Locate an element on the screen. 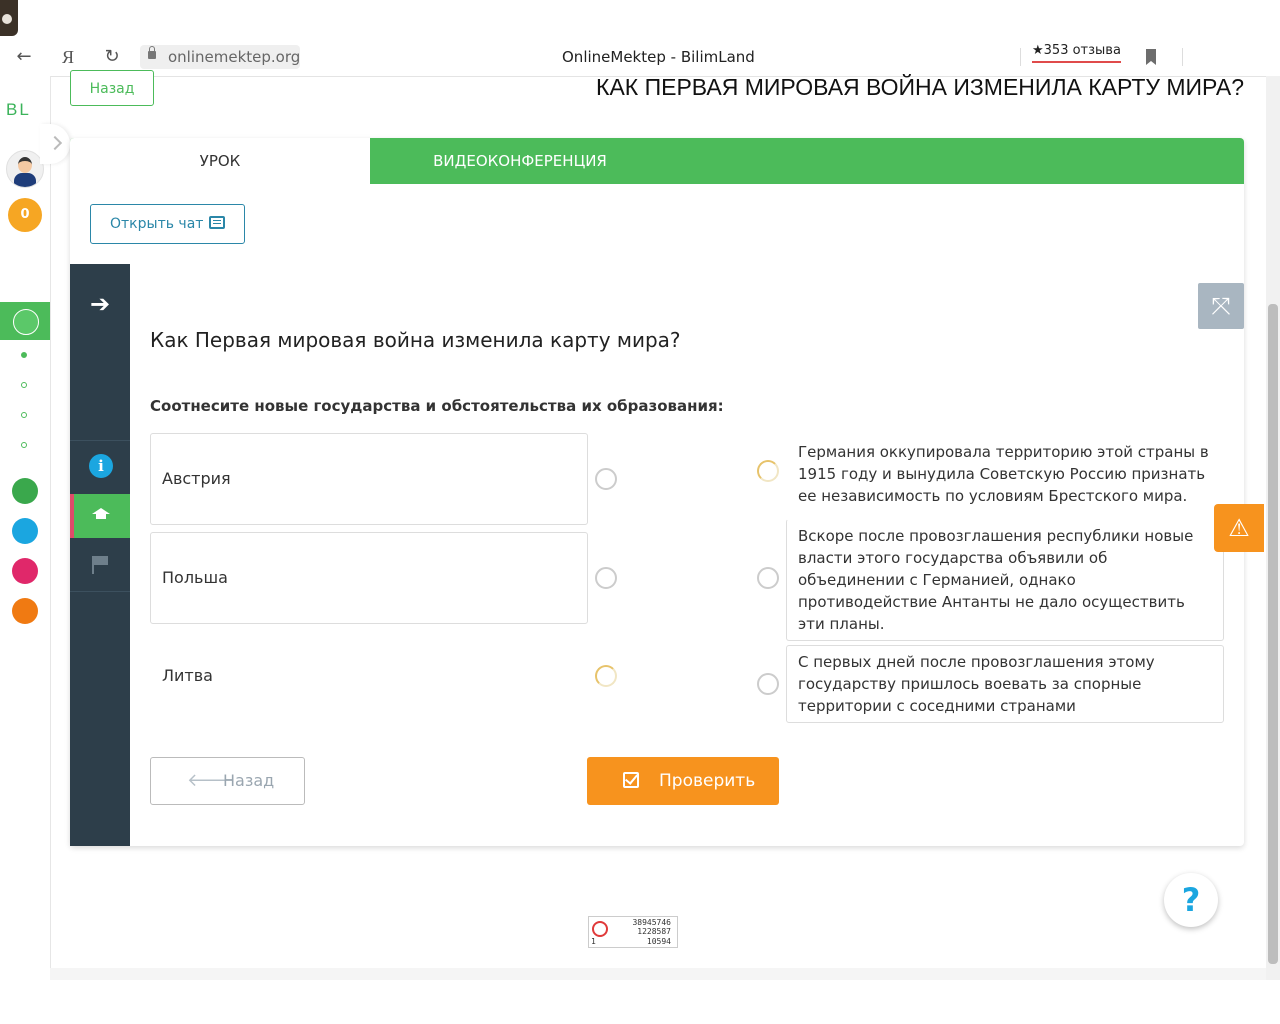 The height and width of the screenshot is (1024, 1280). bookmark-icon is located at coordinates (1151, 57).